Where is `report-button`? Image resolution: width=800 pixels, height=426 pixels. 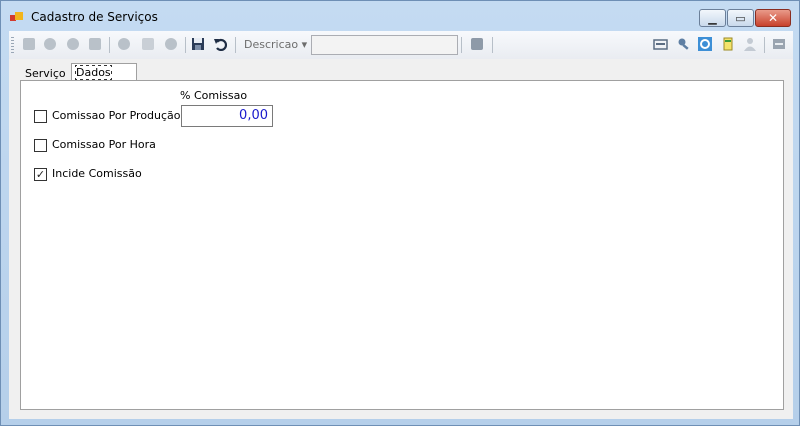
report-button is located at coordinates (728, 44).